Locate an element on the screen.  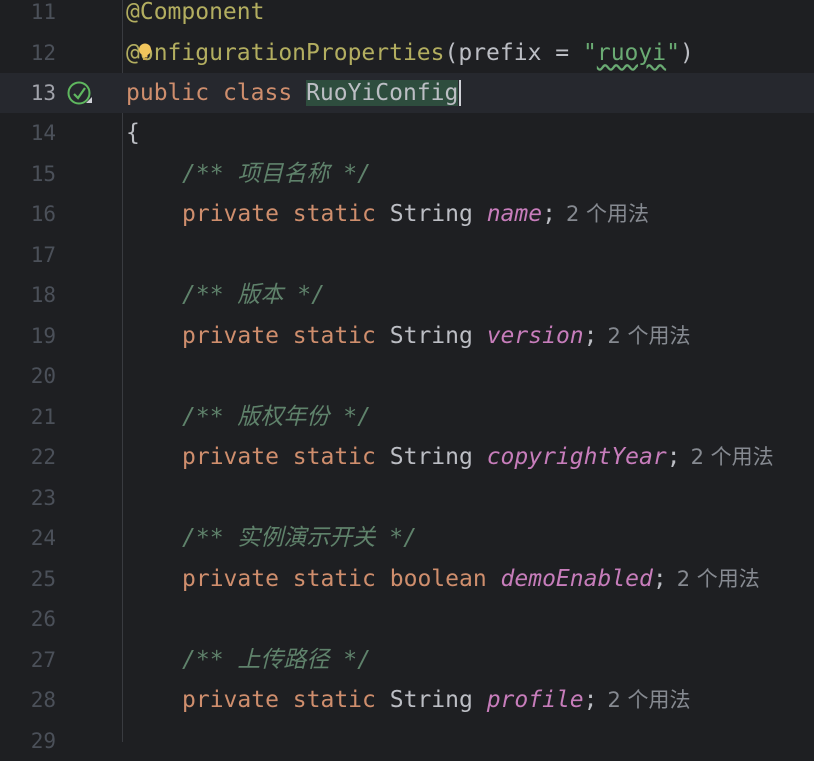
lightbulb-icon is located at coordinates (145, 52).